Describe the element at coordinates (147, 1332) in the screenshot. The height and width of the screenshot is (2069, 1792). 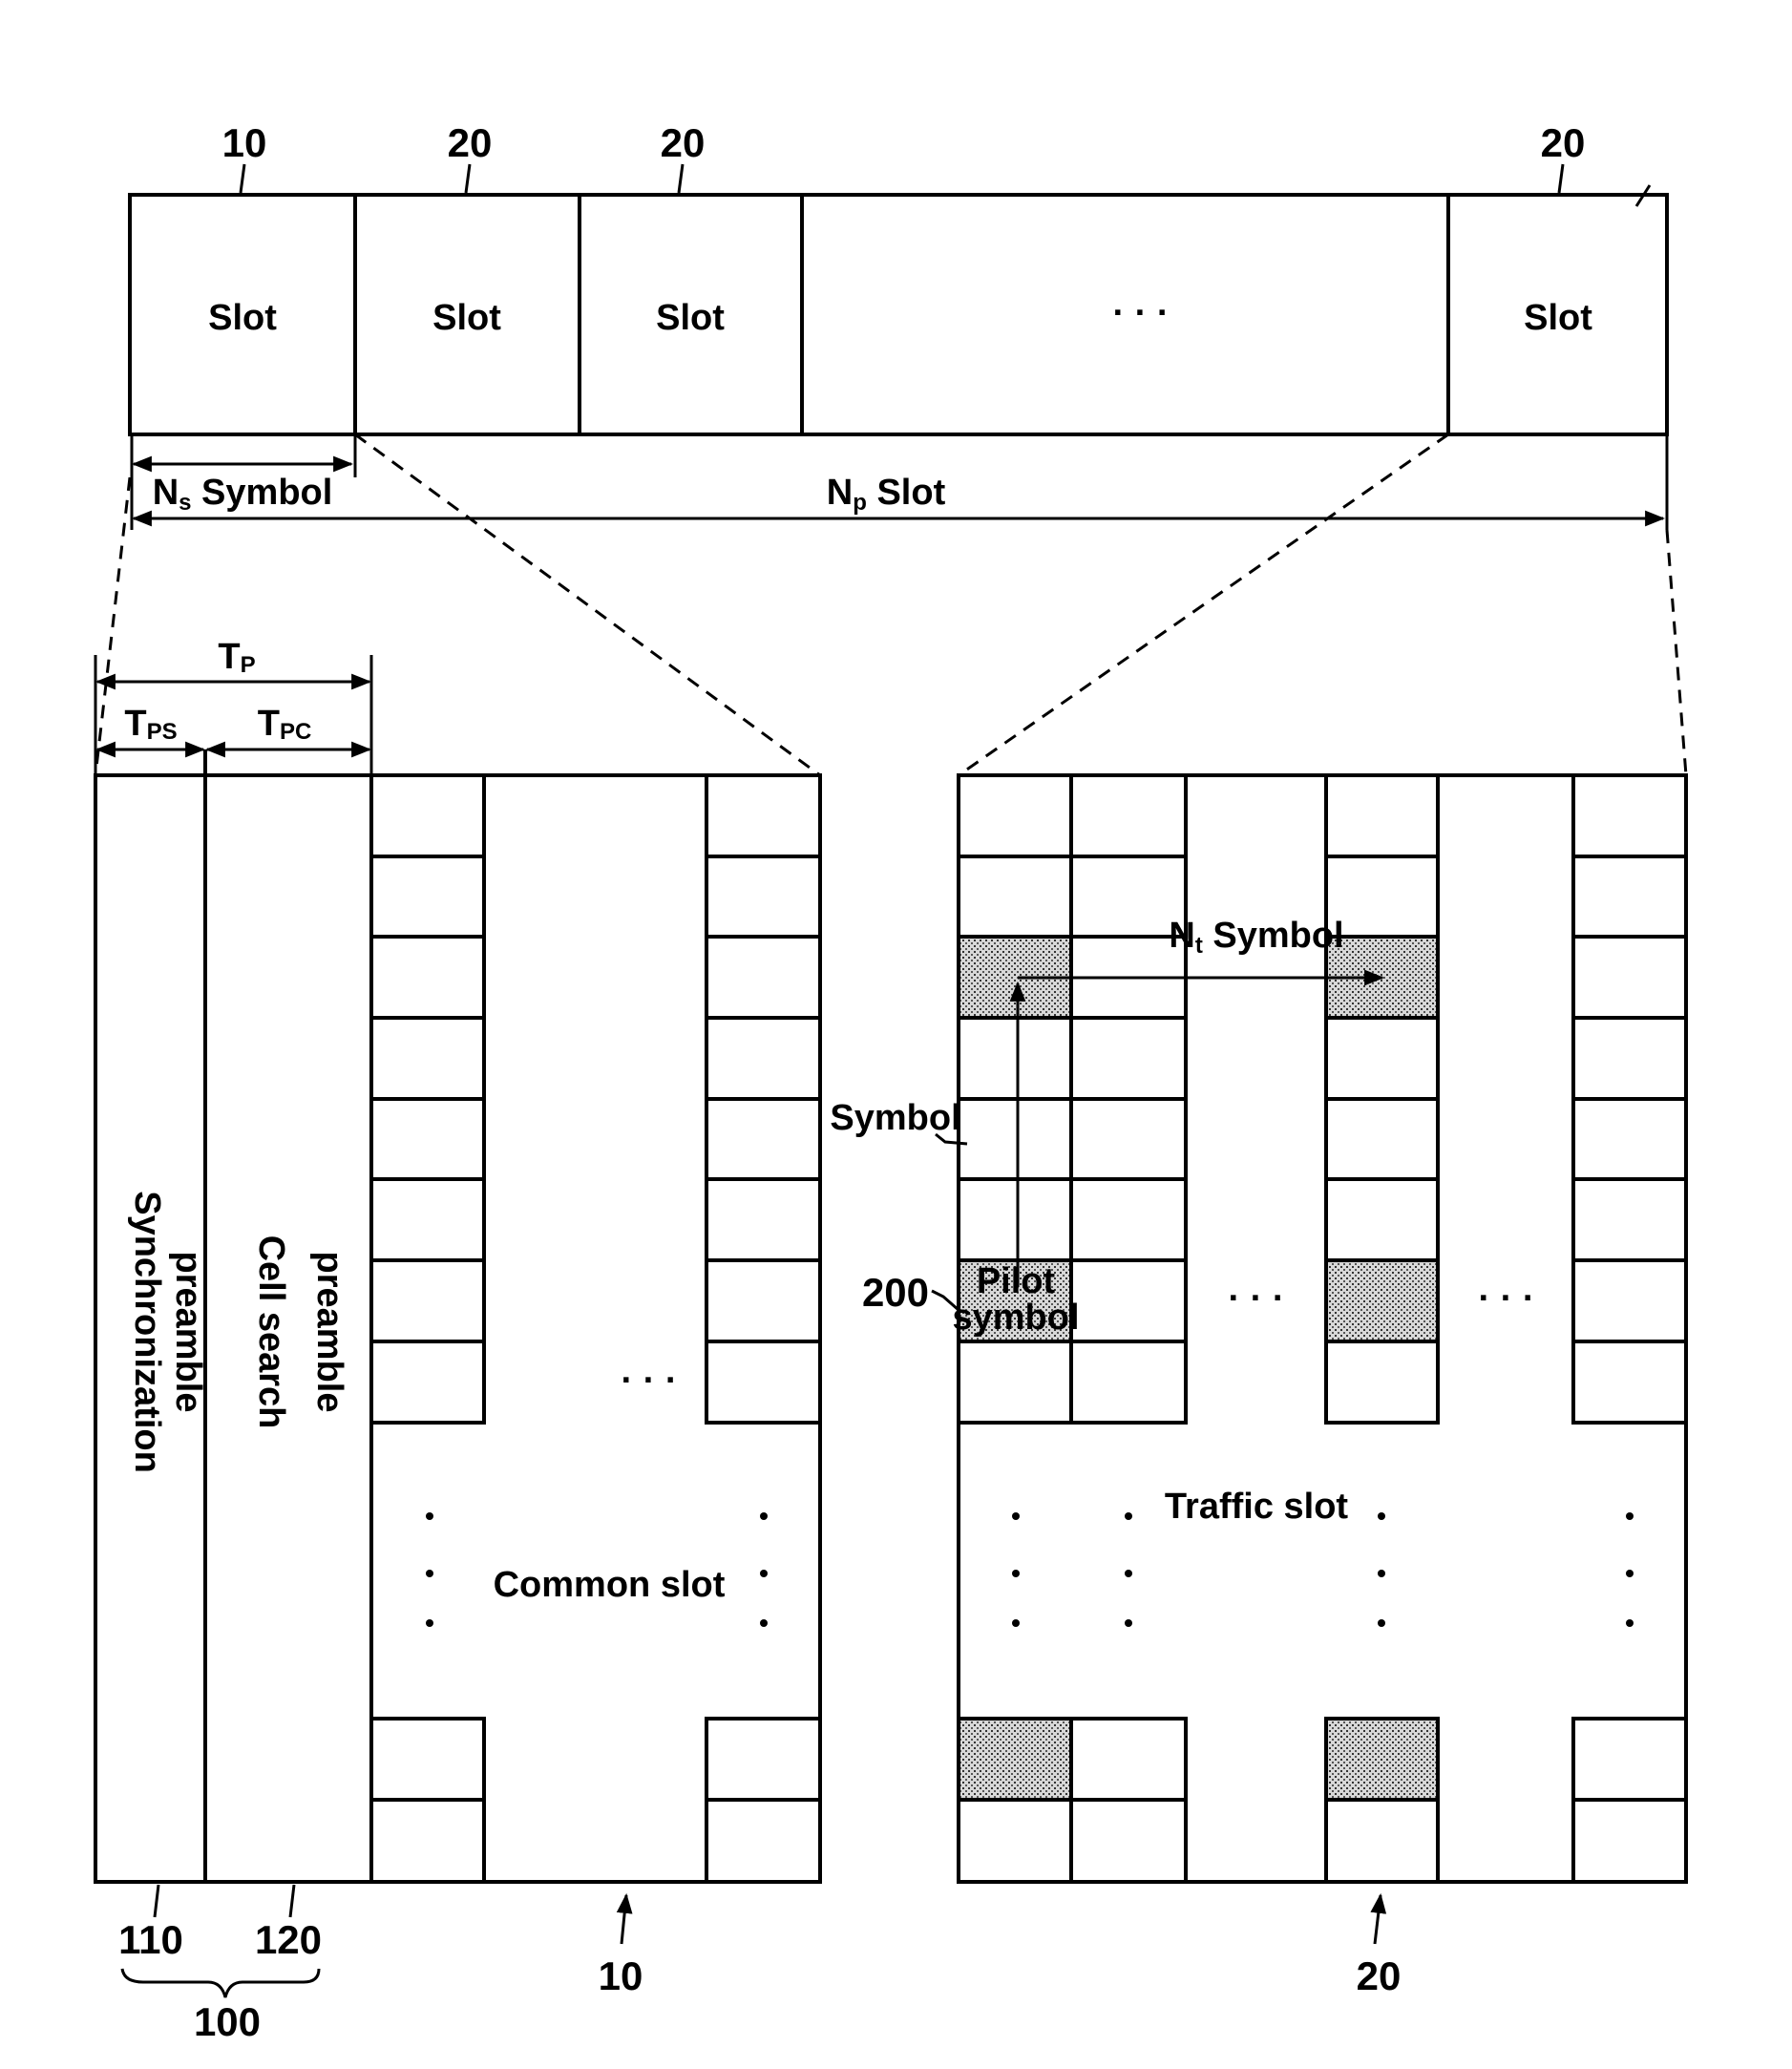
I see `sync-preamble-label: Synchronization` at that location.